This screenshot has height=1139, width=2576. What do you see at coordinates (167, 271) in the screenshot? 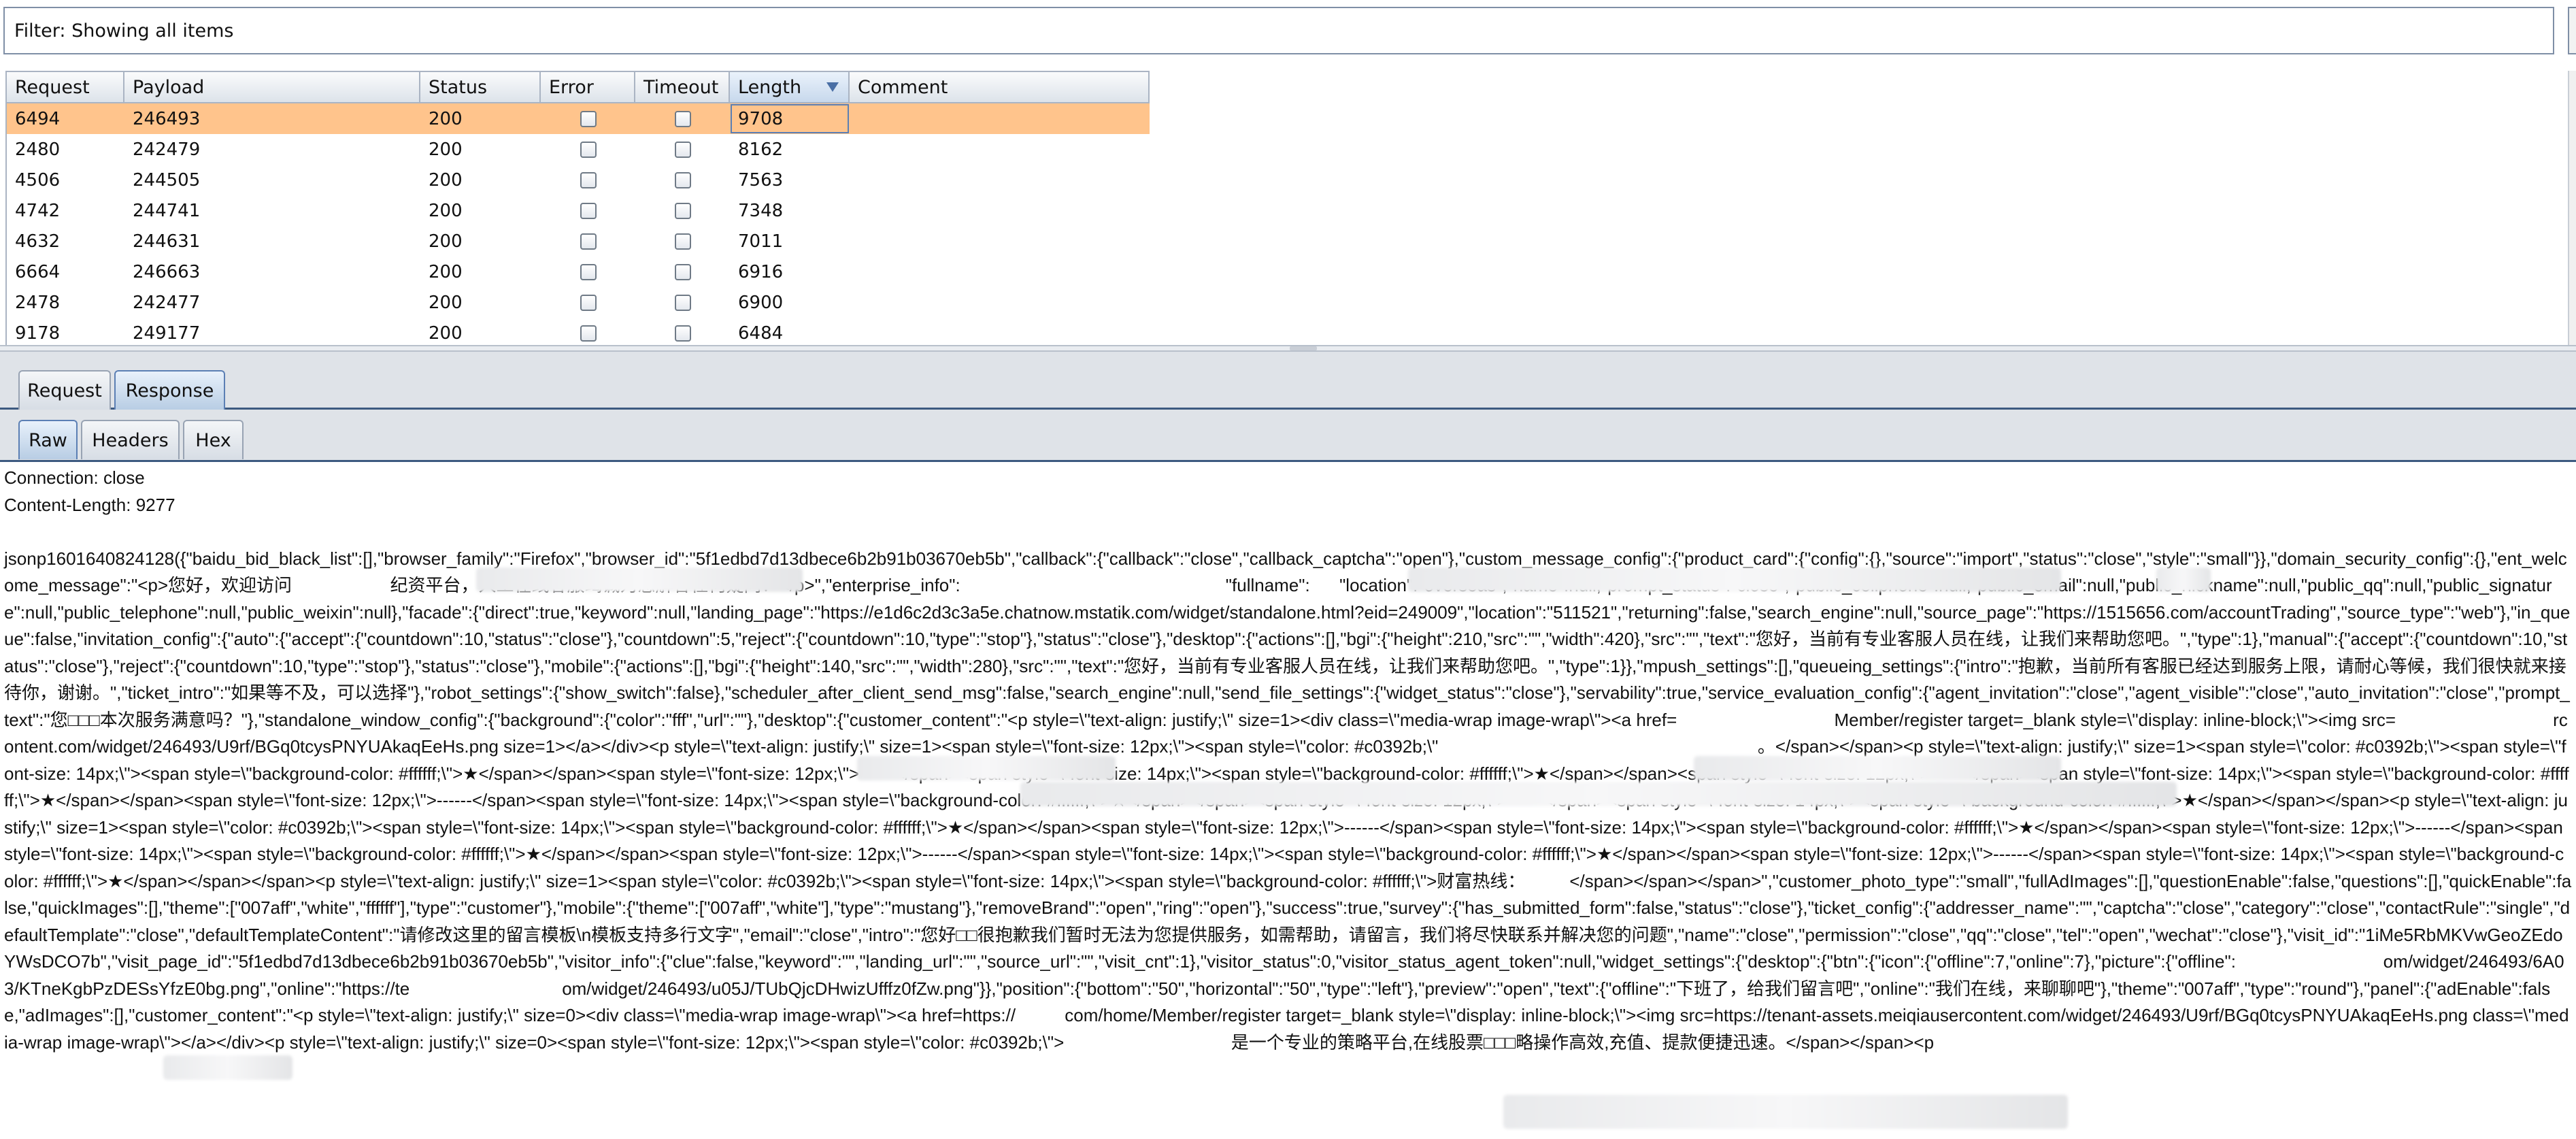
I see `cell-payload: 246663` at bounding box center [167, 271].